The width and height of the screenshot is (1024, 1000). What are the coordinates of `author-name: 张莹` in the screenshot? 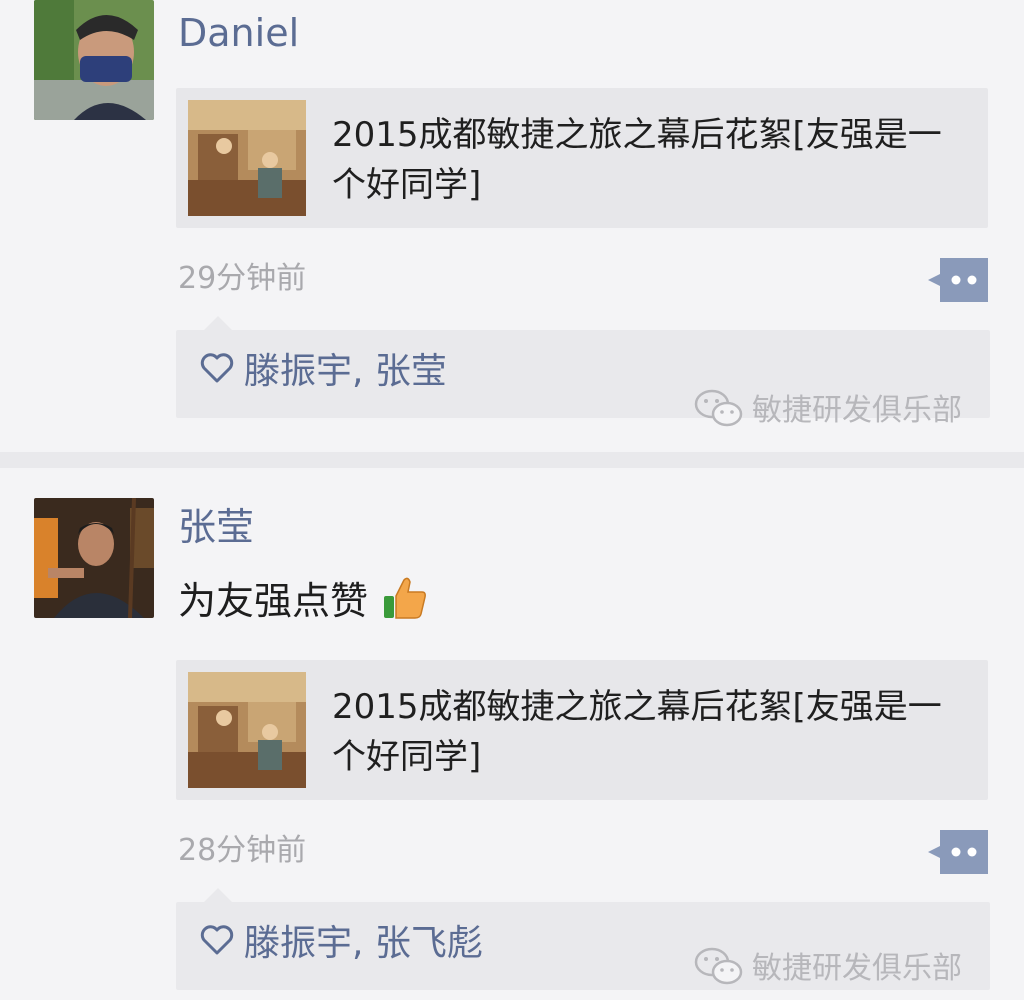 It's located at (216, 527).